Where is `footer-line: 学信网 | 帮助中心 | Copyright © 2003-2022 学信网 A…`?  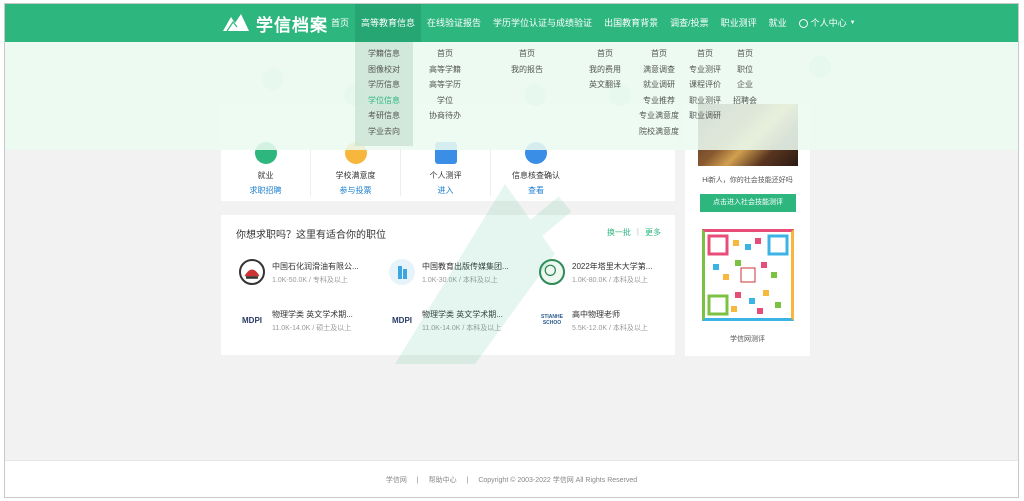 footer-line: 学信网 | 帮助中心 | Copyright © 2003-2022 学信网 A… is located at coordinates (511, 480).